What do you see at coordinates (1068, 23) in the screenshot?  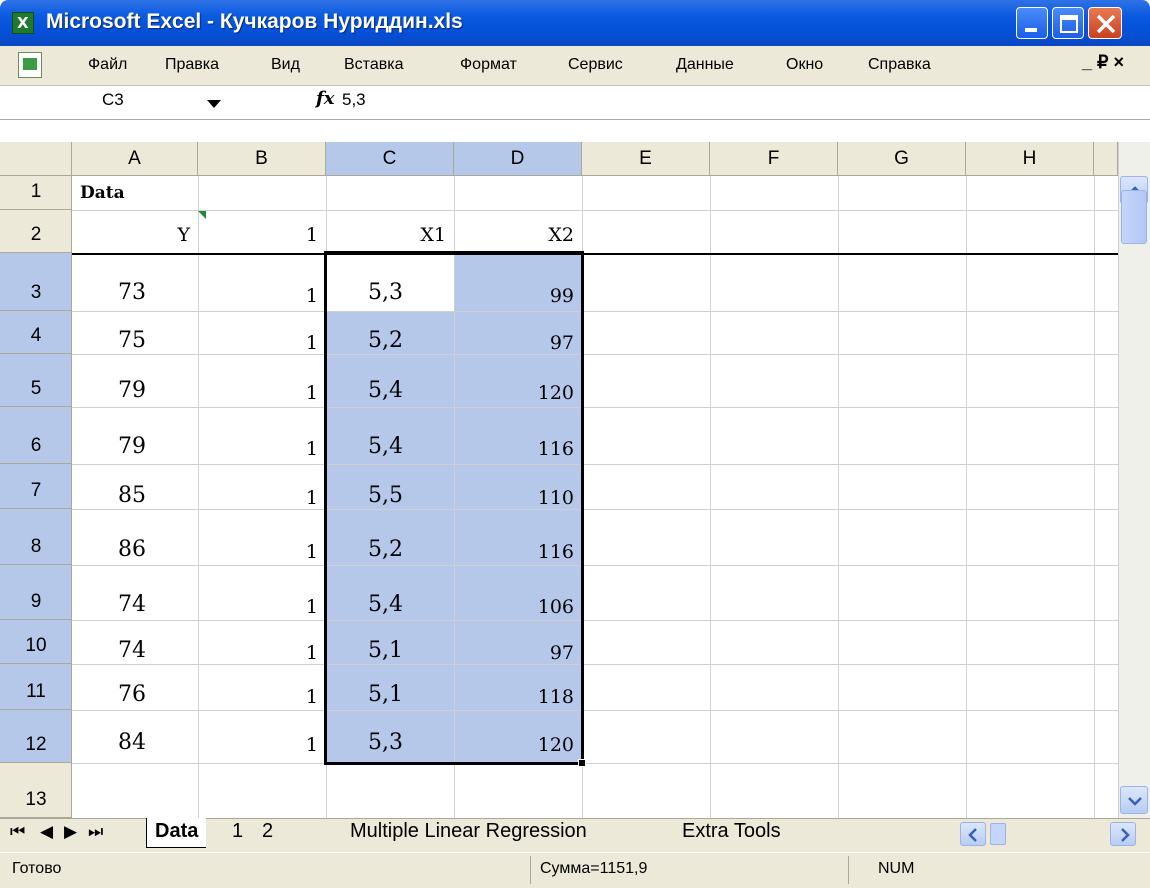 I see `maximize-button` at bounding box center [1068, 23].